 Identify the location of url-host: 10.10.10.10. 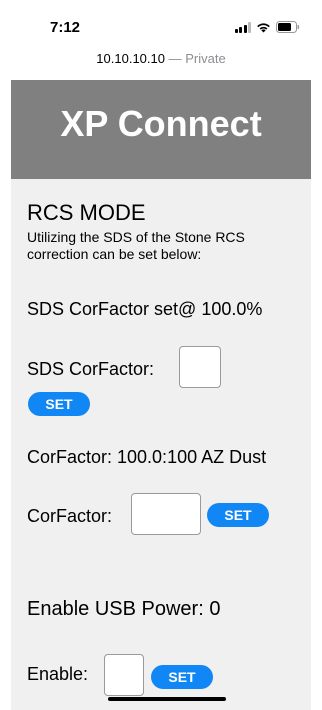
(130, 58).